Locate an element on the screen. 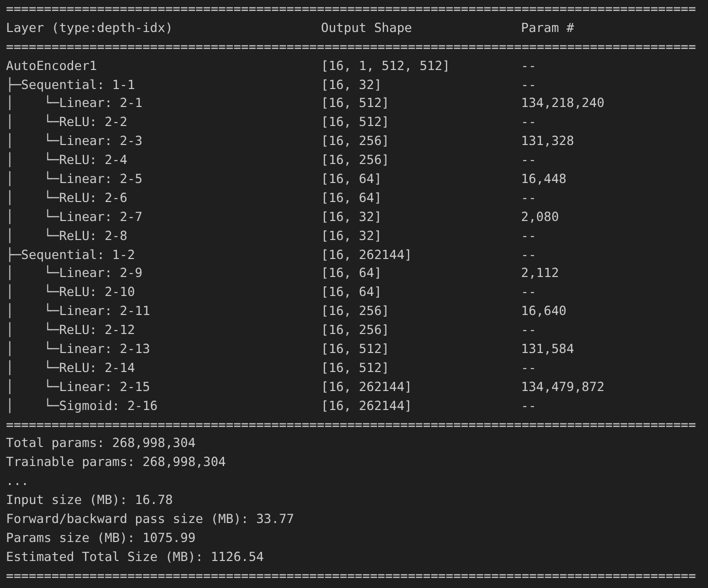 The height and width of the screenshot is (588, 708). layer-name: AutoEncoder1 is located at coordinates (51, 65).